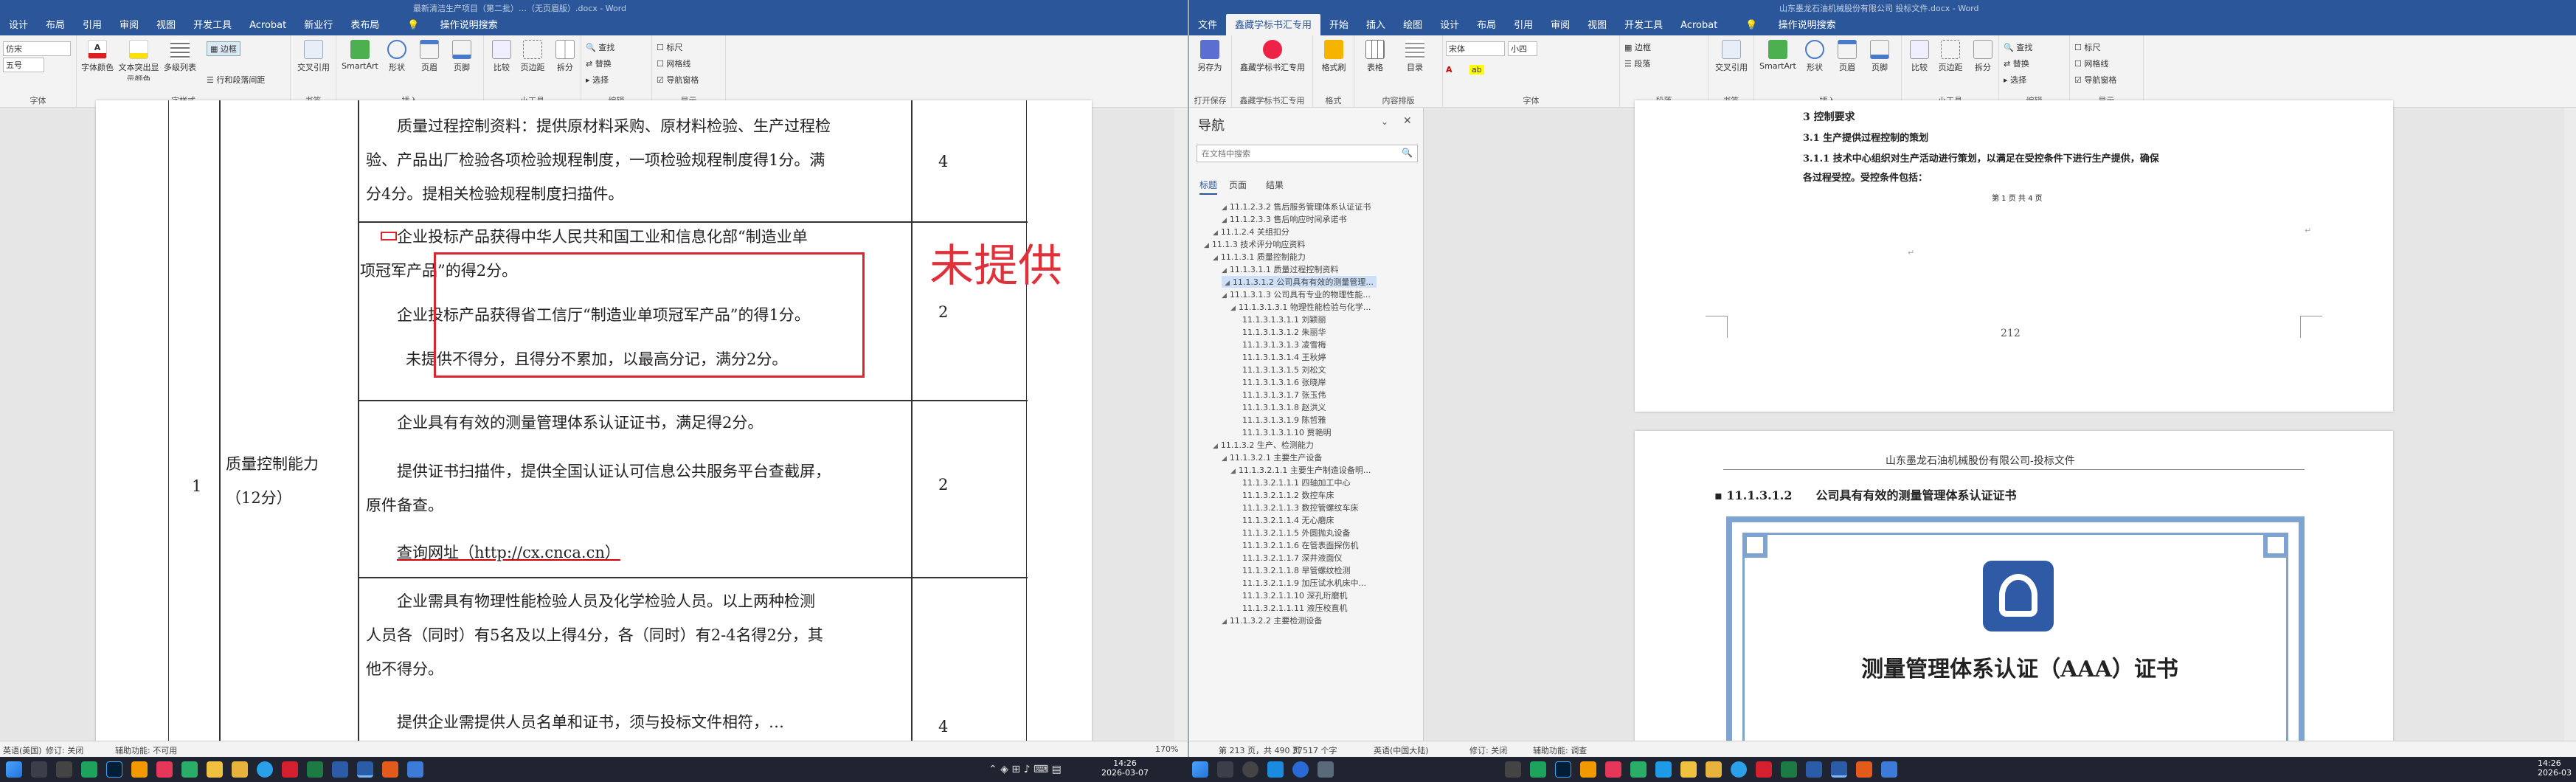 This screenshot has height=782, width=2576. Describe the element at coordinates (215, 769) in the screenshot. I see `app-avatar-icon` at that location.